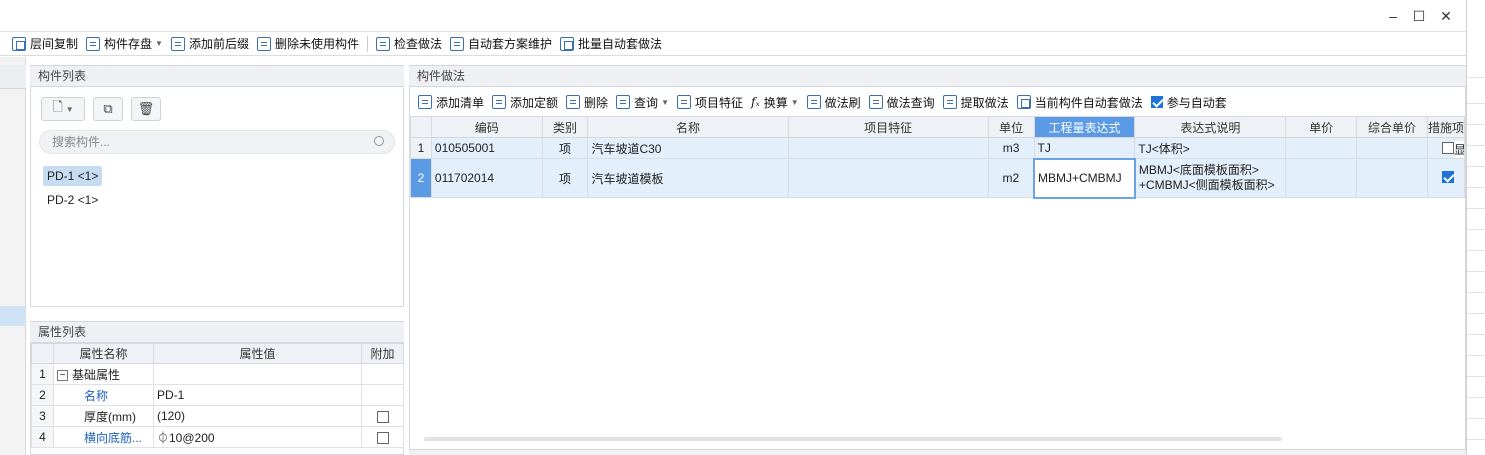  Describe the element at coordinates (72, 200) in the screenshot. I see `component-item-pd2: PD-2 <1>` at that location.